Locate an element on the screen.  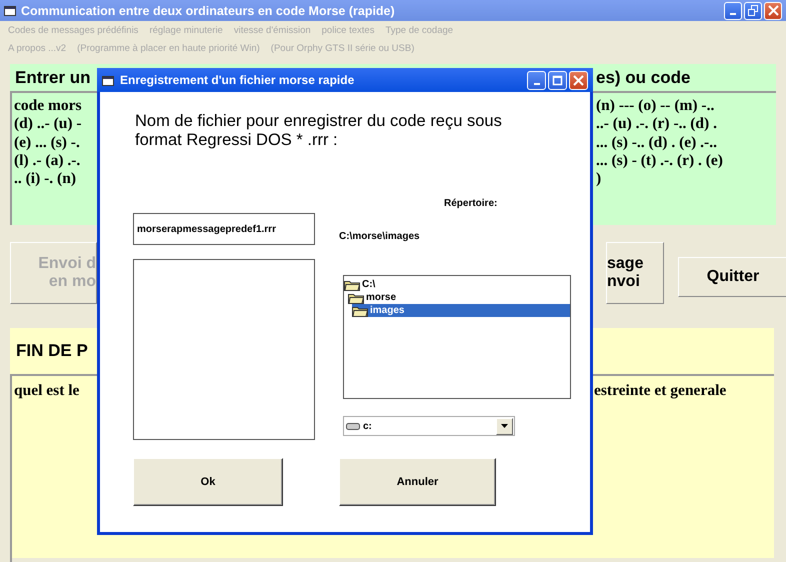
dialog-button: Ok is located at coordinates (208, 482).